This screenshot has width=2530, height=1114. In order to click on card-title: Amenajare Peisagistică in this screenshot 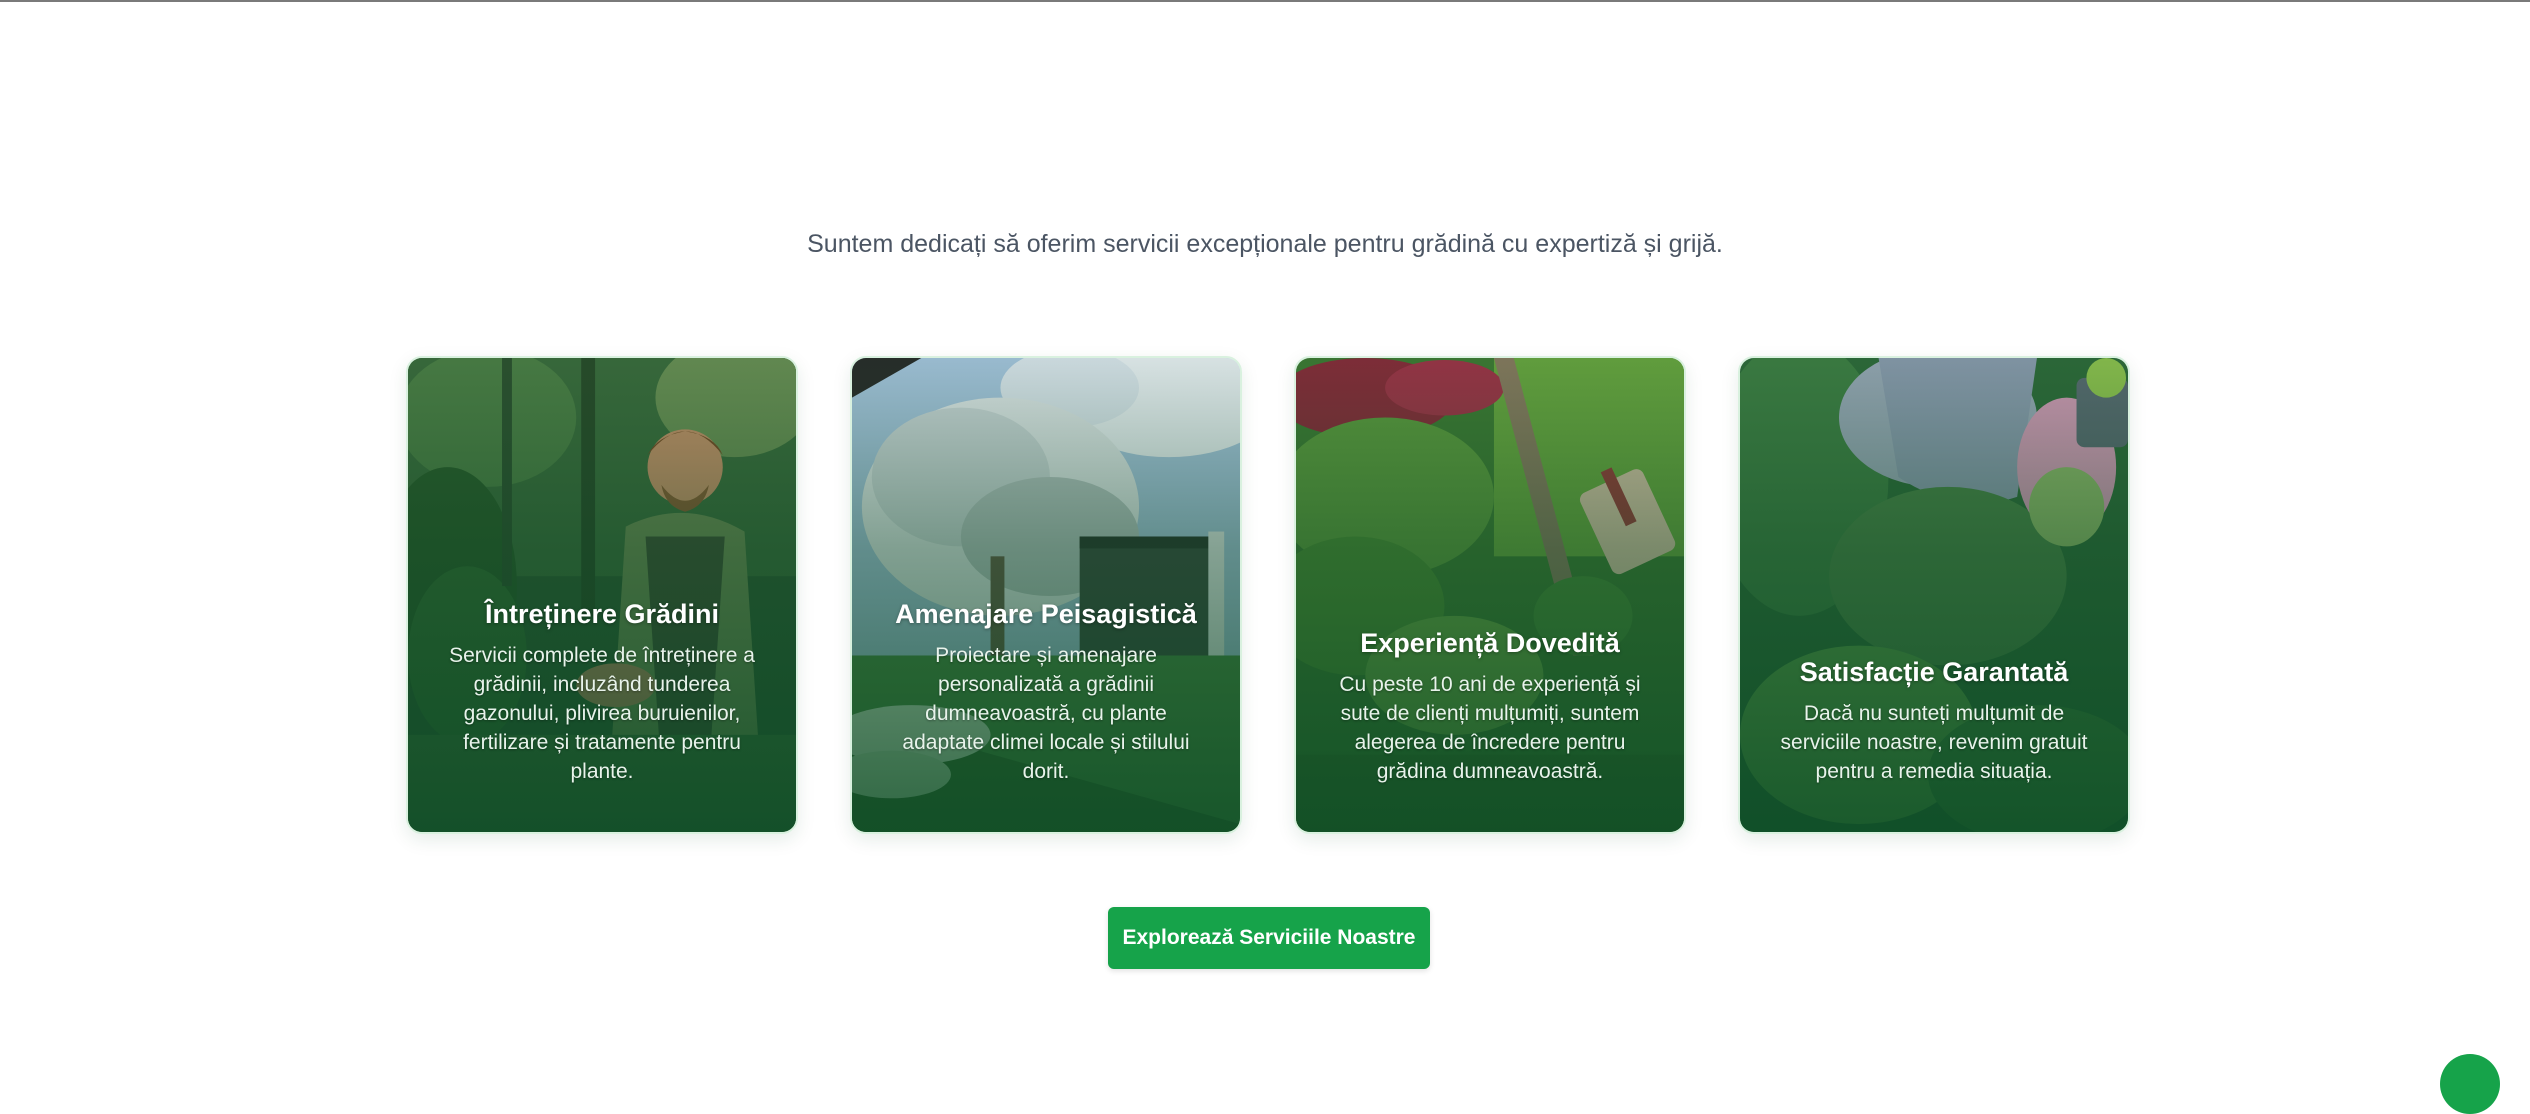, I will do `click(1046, 614)`.